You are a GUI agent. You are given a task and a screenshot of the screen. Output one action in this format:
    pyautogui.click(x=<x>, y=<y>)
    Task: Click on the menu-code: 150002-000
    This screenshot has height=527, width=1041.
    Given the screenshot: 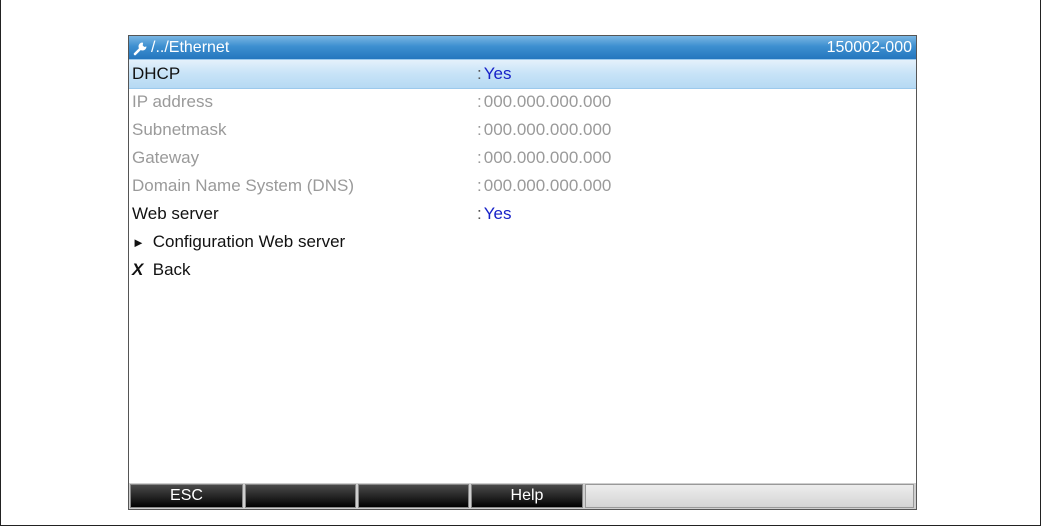 What is the action you would take?
    pyautogui.click(x=869, y=47)
    